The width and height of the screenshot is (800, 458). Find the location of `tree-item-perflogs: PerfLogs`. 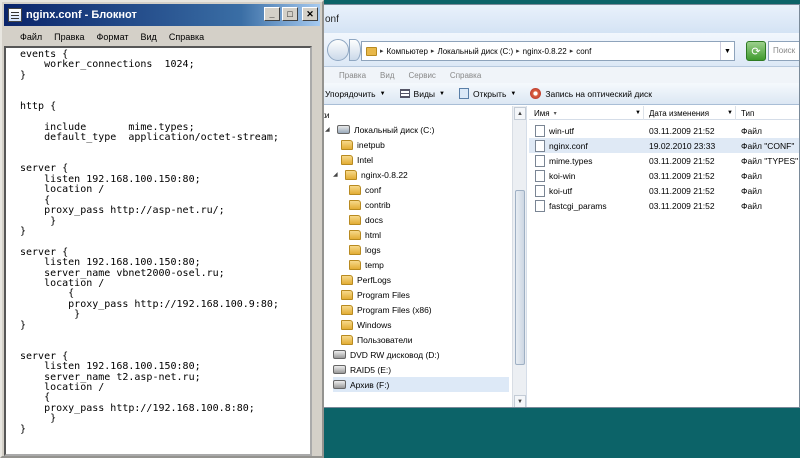

tree-item-perflogs: PerfLogs is located at coordinates (366, 279).